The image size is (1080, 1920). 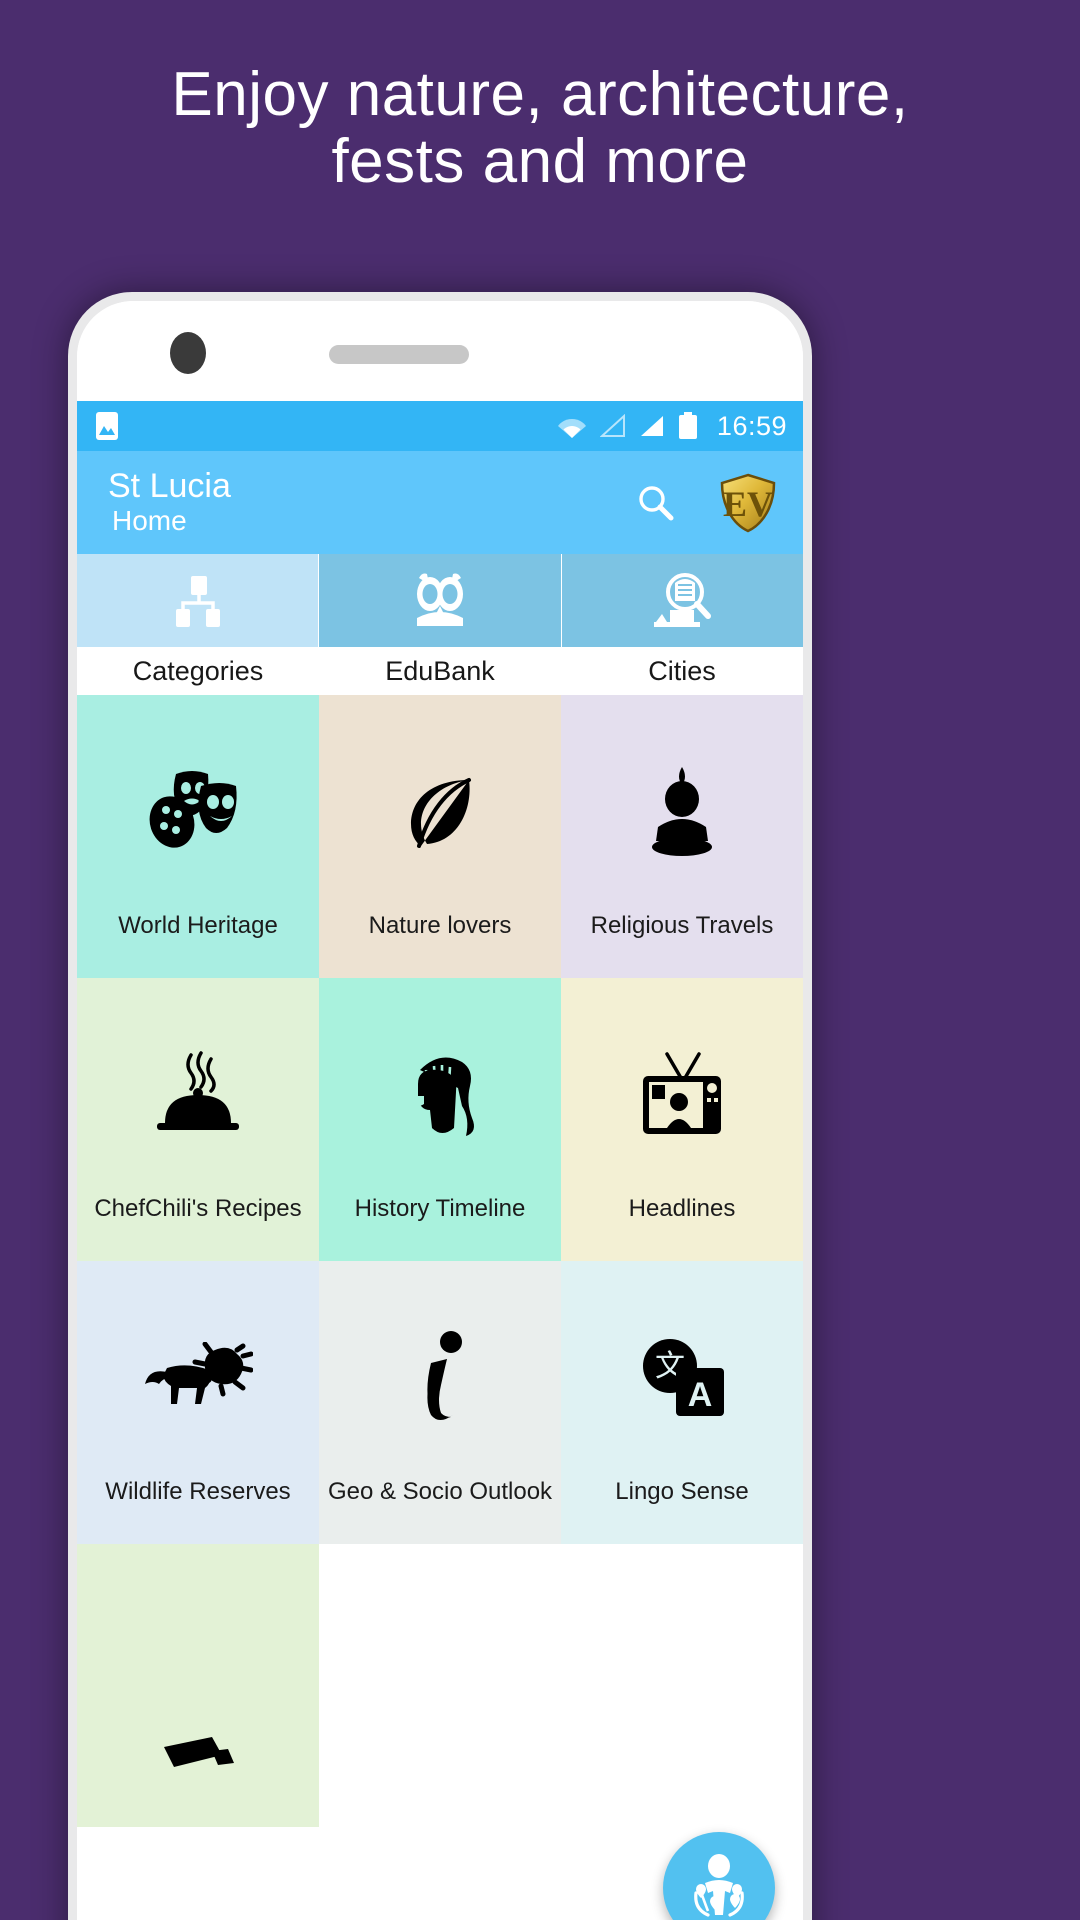 I want to click on grid-item-chefchilis-recipes: ChefChili's Recipes, so click(x=198, y=1119).